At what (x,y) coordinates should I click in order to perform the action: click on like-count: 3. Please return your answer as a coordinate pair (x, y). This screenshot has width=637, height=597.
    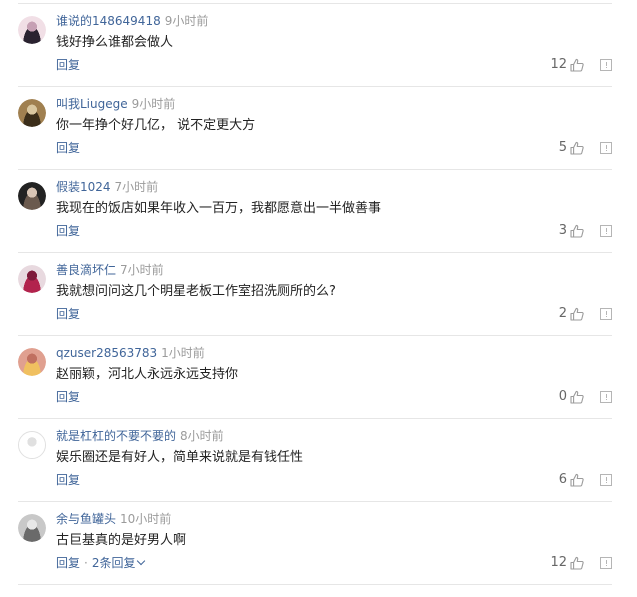
    Looking at the image, I should click on (562, 230).